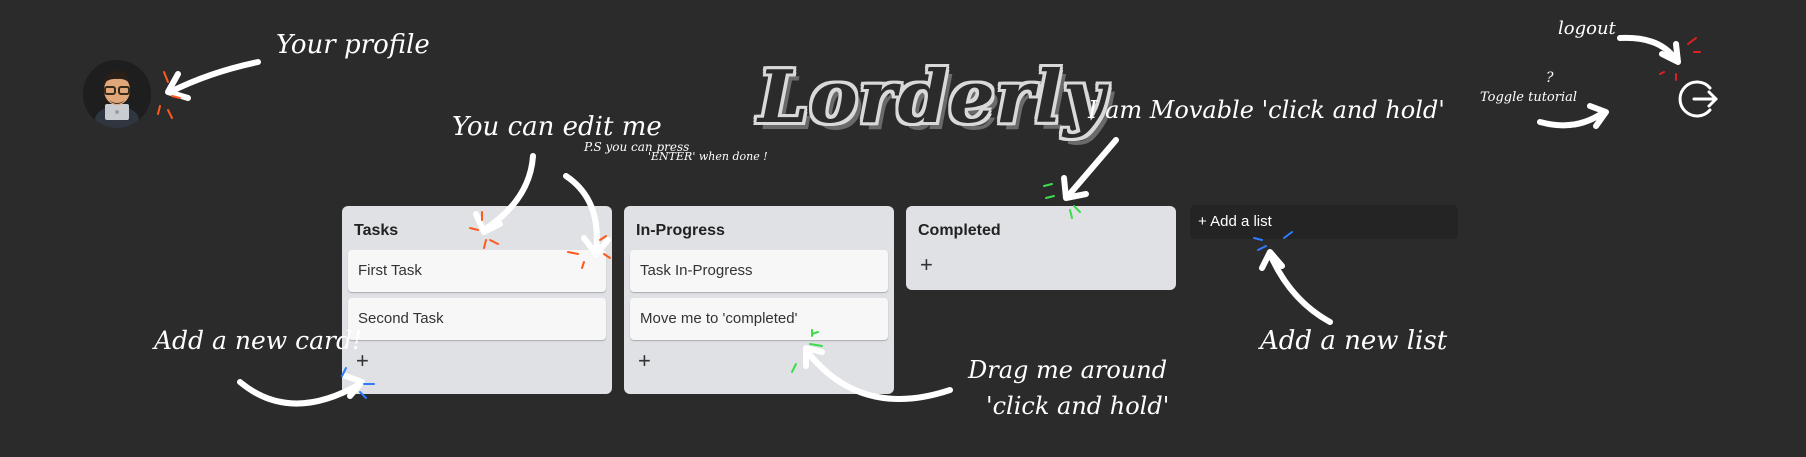  What do you see at coordinates (384, 170) in the screenshot?
I see `spark-orange-icon` at bounding box center [384, 170].